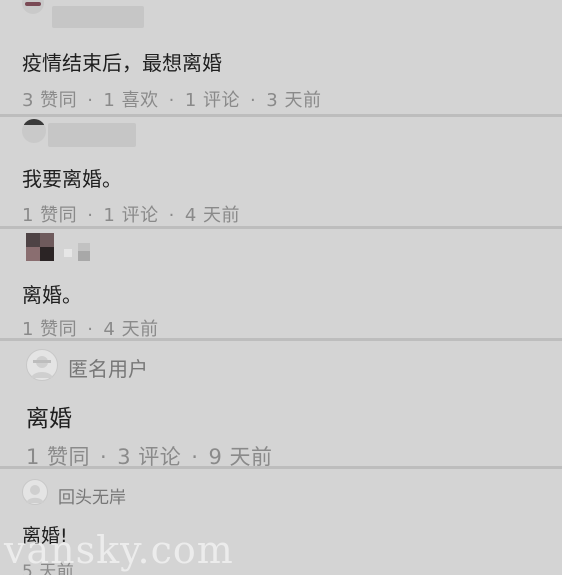  I want to click on comment-meta: 1 赞同 · 1 评论 · 4 天前, so click(131, 214).